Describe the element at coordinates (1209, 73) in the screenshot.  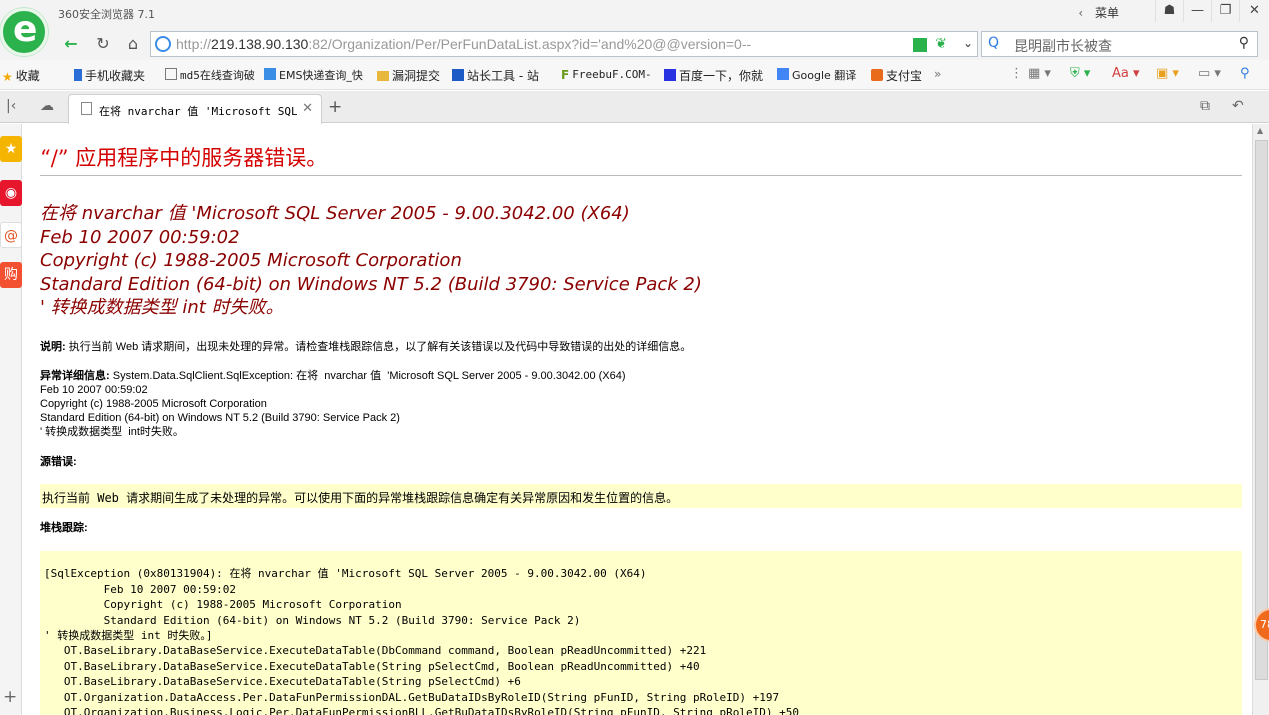
I see `screenshot-icon: ▭ ▾` at that location.